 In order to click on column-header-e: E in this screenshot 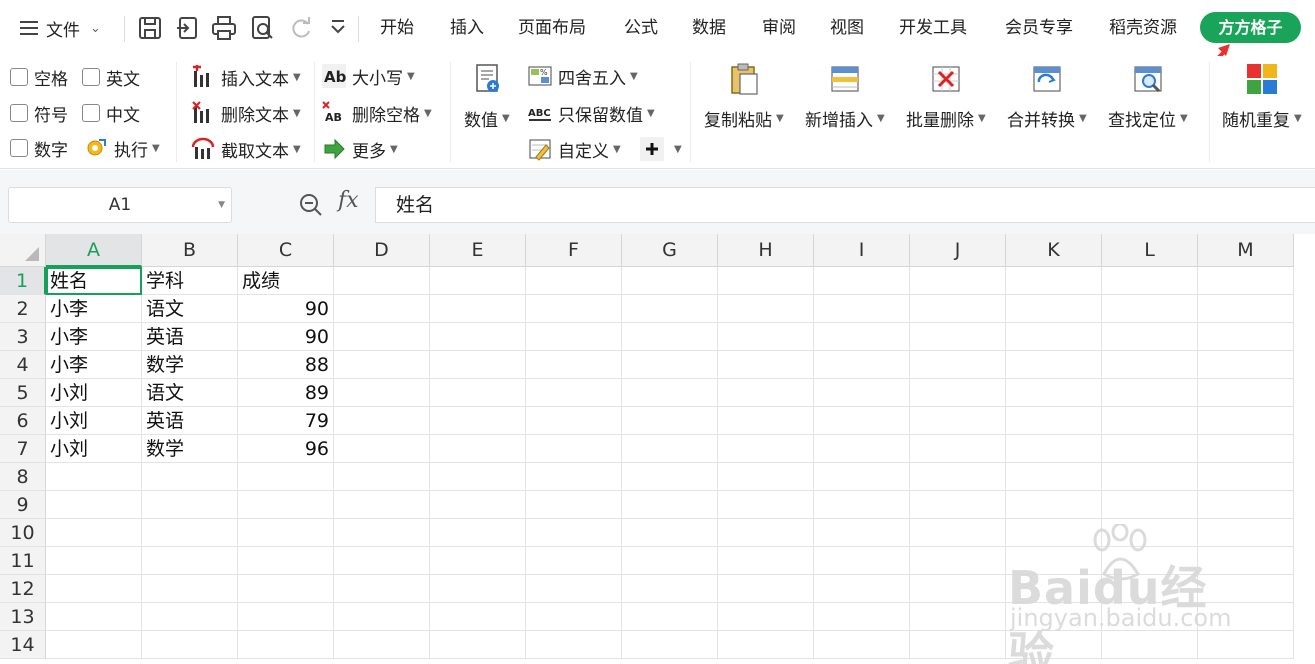, I will do `click(478, 250)`.